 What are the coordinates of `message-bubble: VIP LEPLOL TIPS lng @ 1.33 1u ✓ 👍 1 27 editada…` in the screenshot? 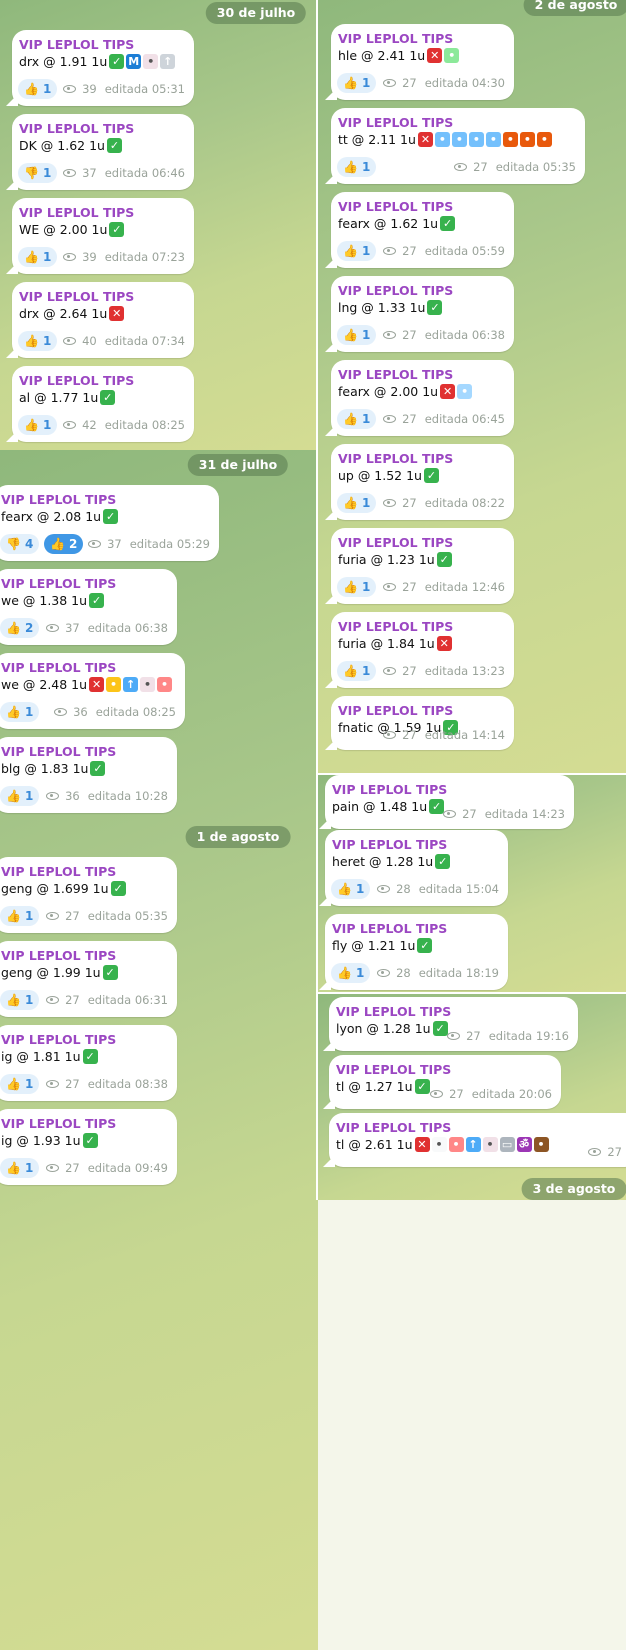 It's located at (419, 314).